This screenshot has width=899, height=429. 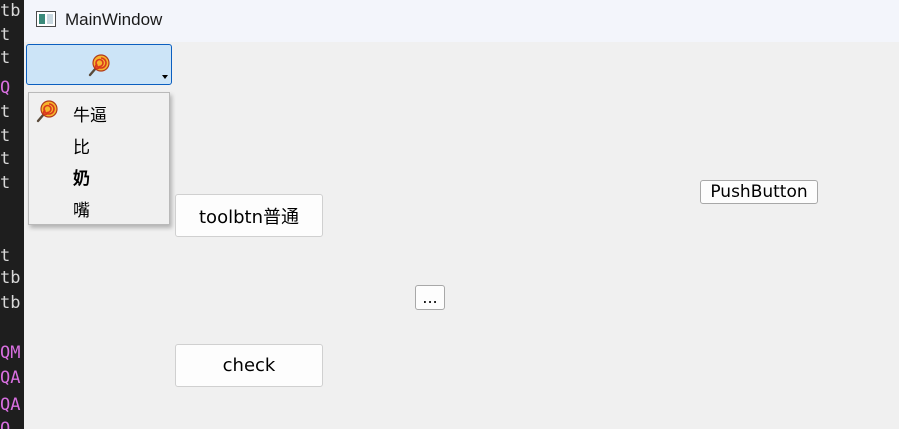 What do you see at coordinates (12, 214) in the screenshot?
I see `background-terminal: tb t t Q t t t t t tb tb QM QA QA Q` at bounding box center [12, 214].